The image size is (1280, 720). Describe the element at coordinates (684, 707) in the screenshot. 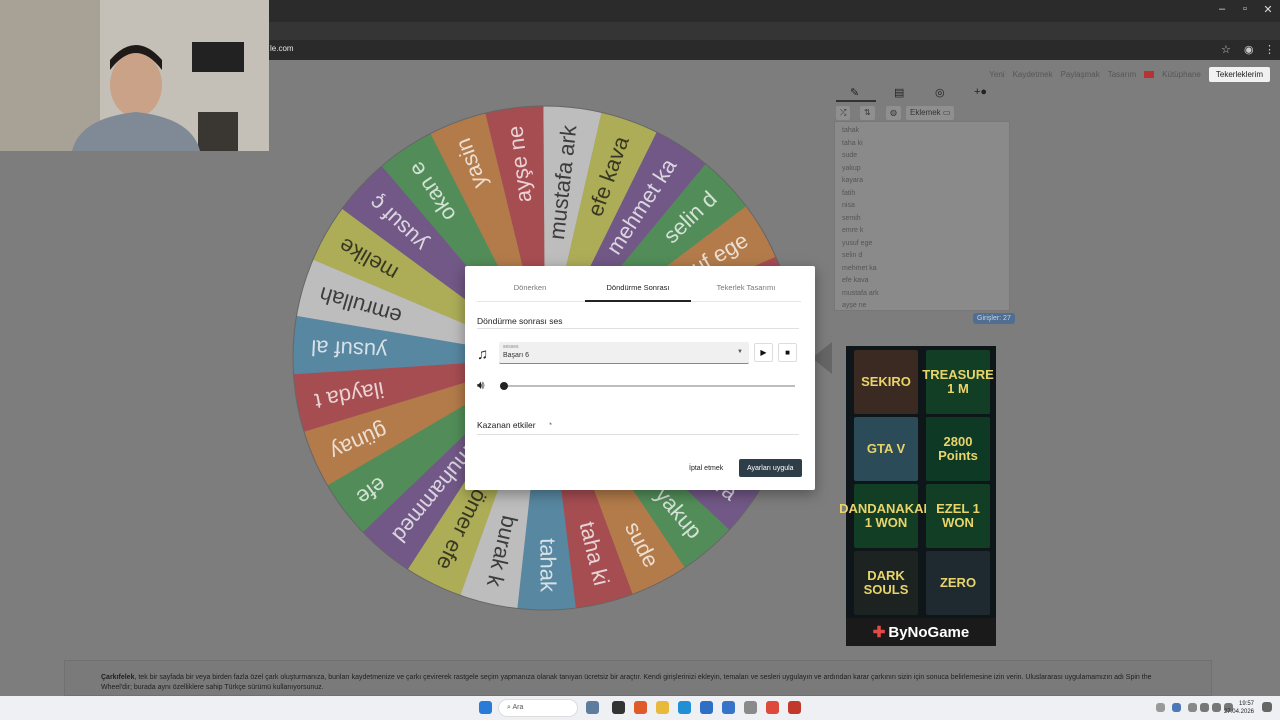

I see `edge-icon` at that location.